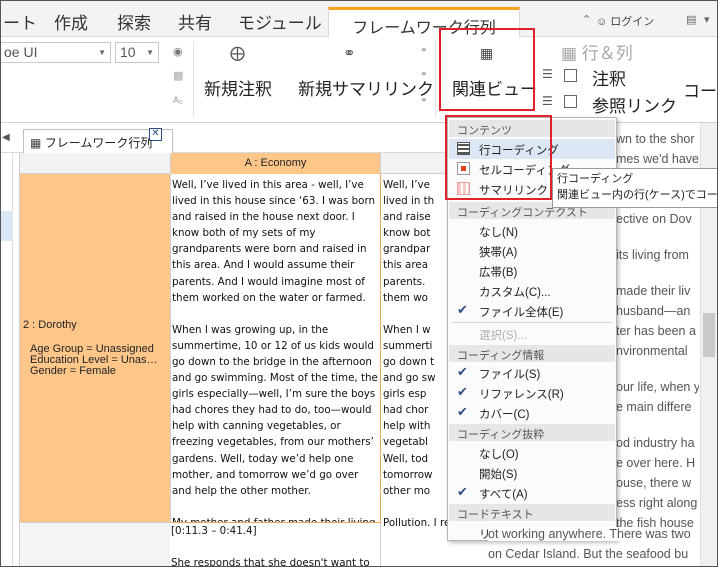  Describe the element at coordinates (349, 53) in the screenshot. I see `link-icon: ⚭` at that location.